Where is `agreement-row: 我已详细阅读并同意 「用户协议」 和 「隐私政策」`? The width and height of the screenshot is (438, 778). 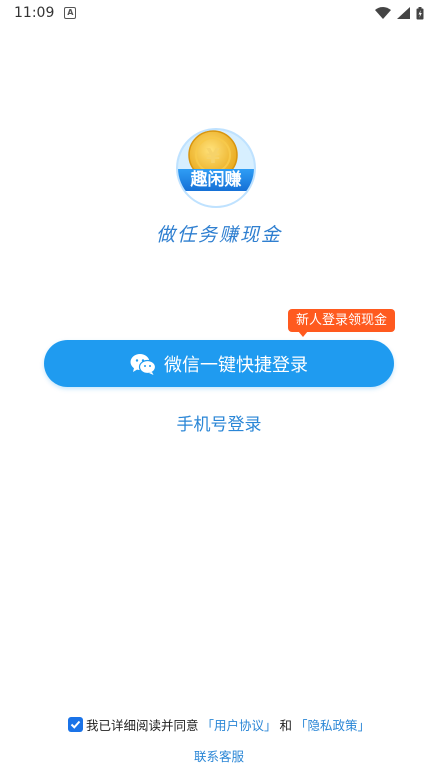 agreement-row: 我已详细阅读并同意 「用户协议」 和 「隐私政策」 is located at coordinates (219, 724).